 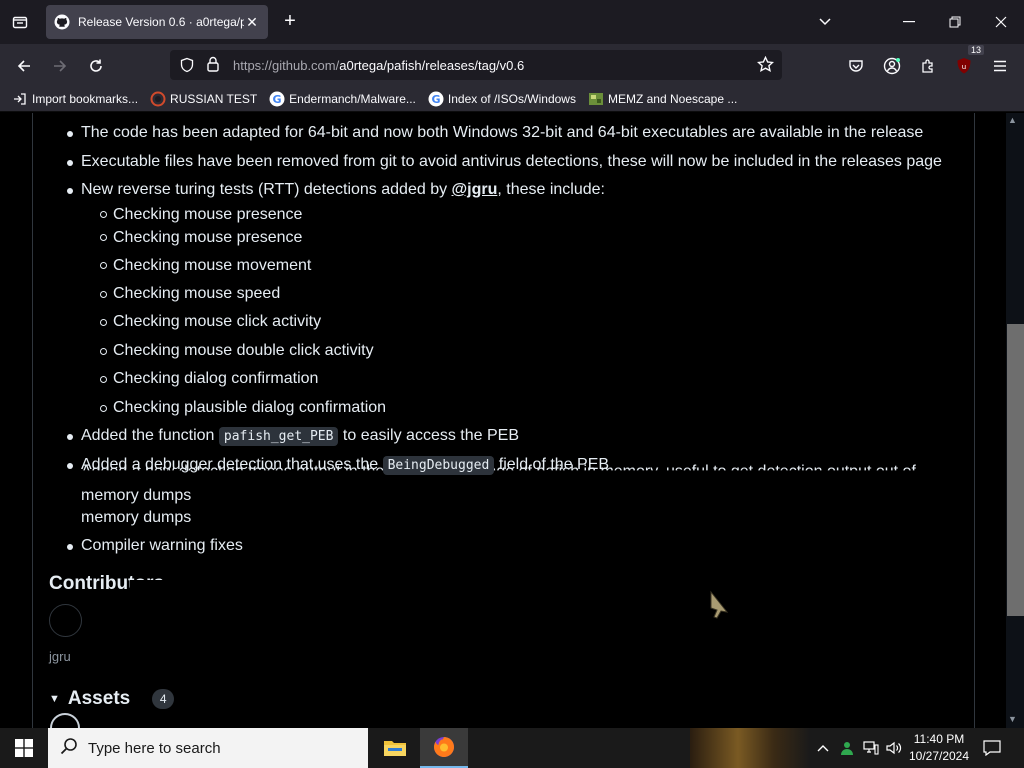 What do you see at coordinates (1012, 120) in the screenshot?
I see `scroll-up-icon: ▲` at bounding box center [1012, 120].